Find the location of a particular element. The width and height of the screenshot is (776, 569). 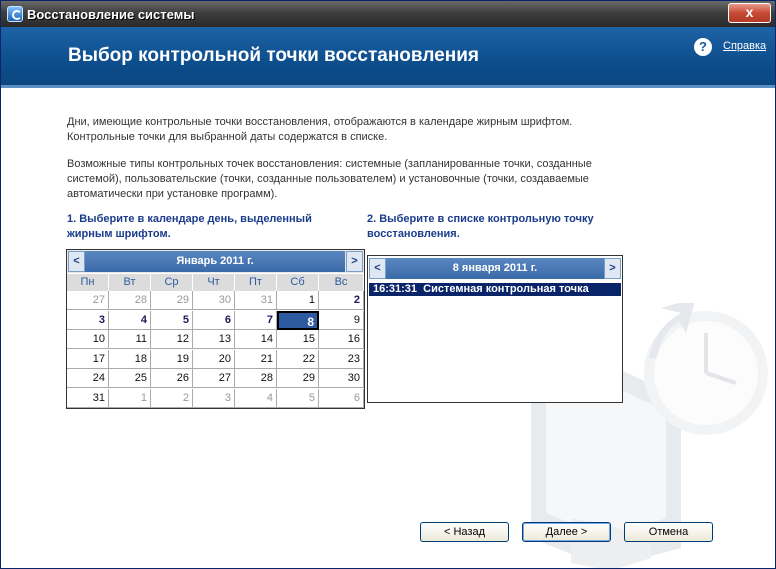

calendar-day: 9 is located at coordinates (341, 320).